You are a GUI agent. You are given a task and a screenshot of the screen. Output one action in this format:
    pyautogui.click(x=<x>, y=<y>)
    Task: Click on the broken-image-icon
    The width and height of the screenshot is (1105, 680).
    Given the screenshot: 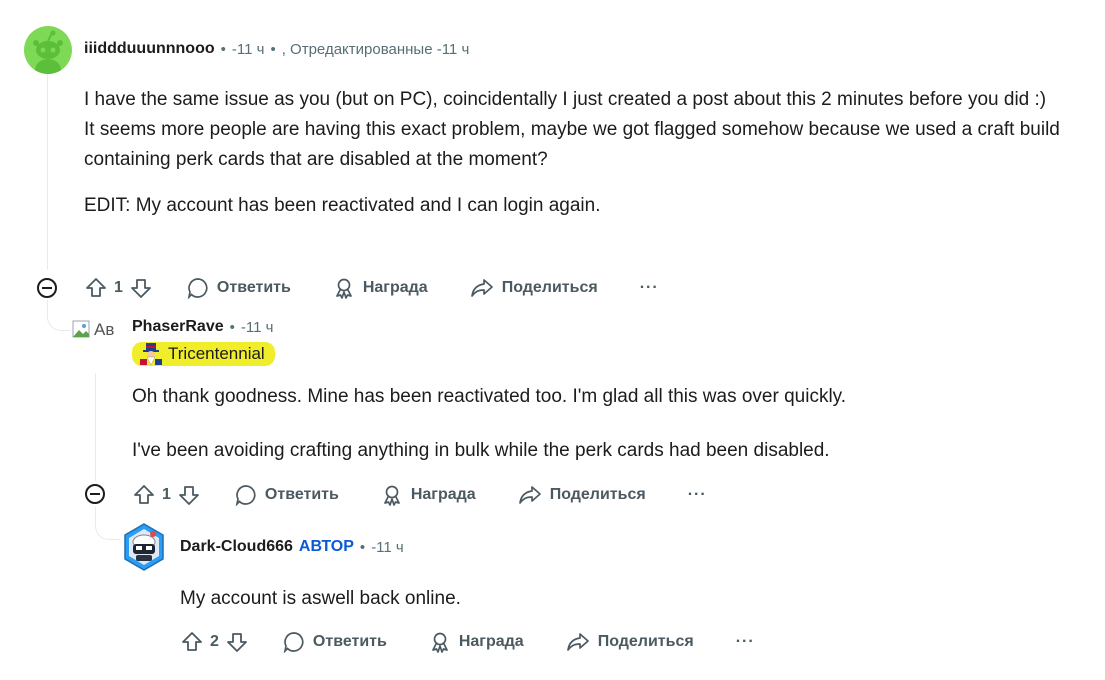 What is the action you would take?
    pyautogui.click(x=81, y=329)
    